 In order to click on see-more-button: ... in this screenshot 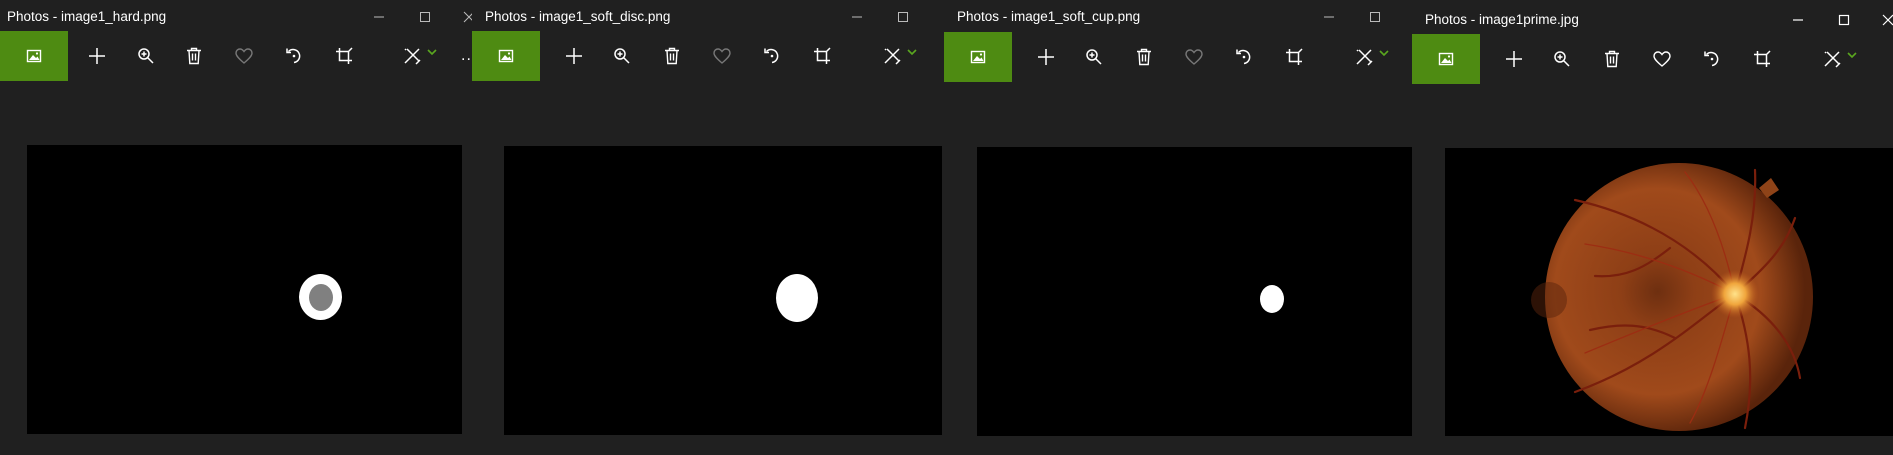, I will do `click(466, 56)`.